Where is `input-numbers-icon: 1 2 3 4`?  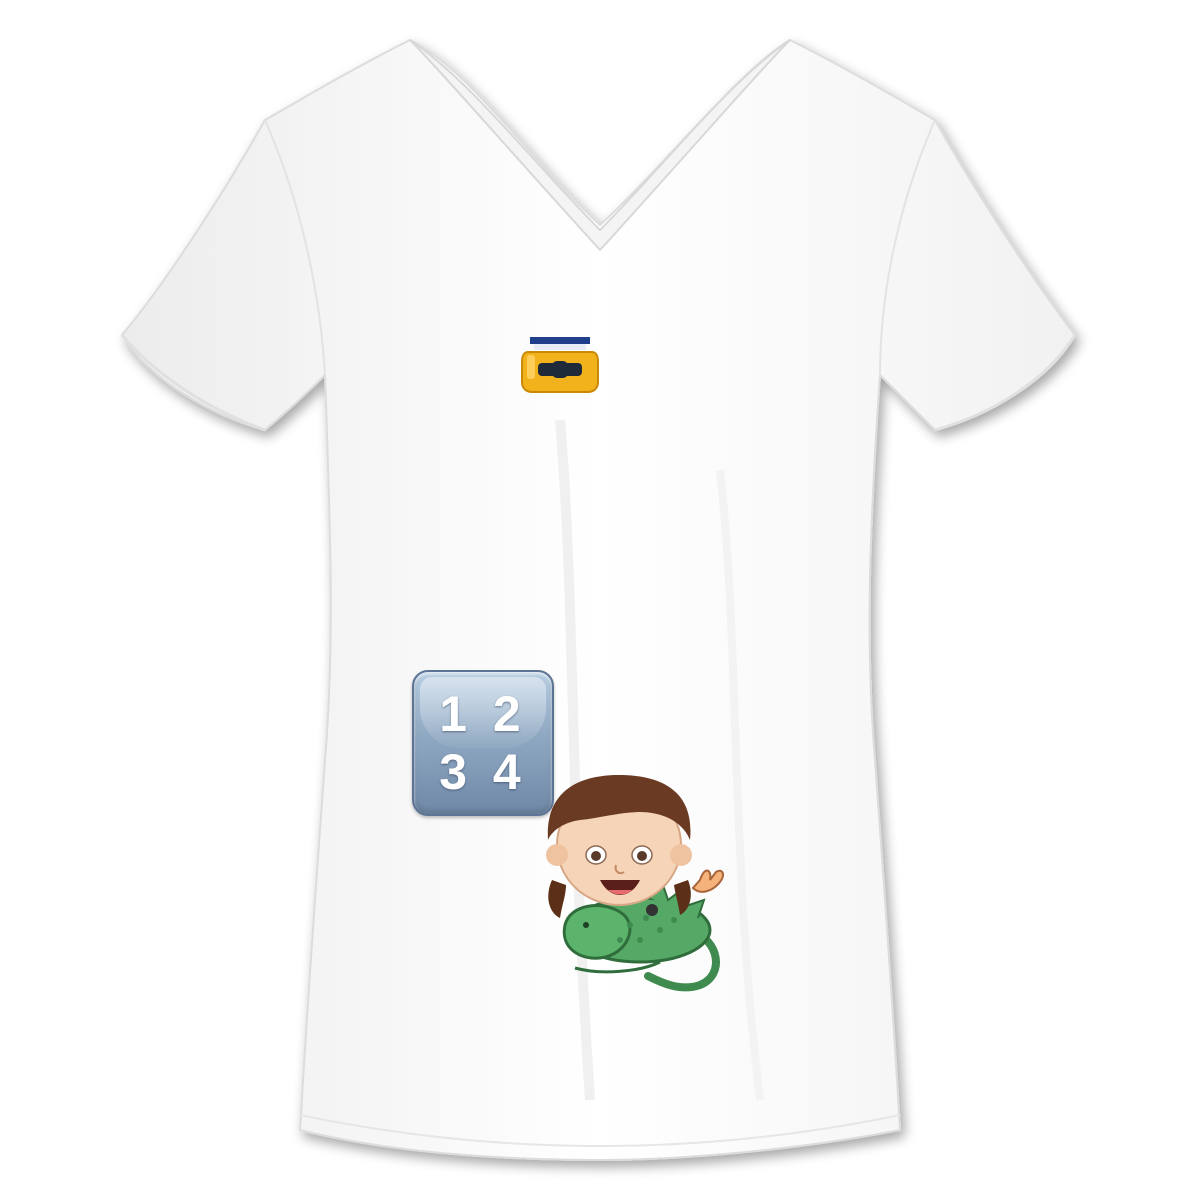
input-numbers-icon: 1 2 3 4 is located at coordinates (483, 743).